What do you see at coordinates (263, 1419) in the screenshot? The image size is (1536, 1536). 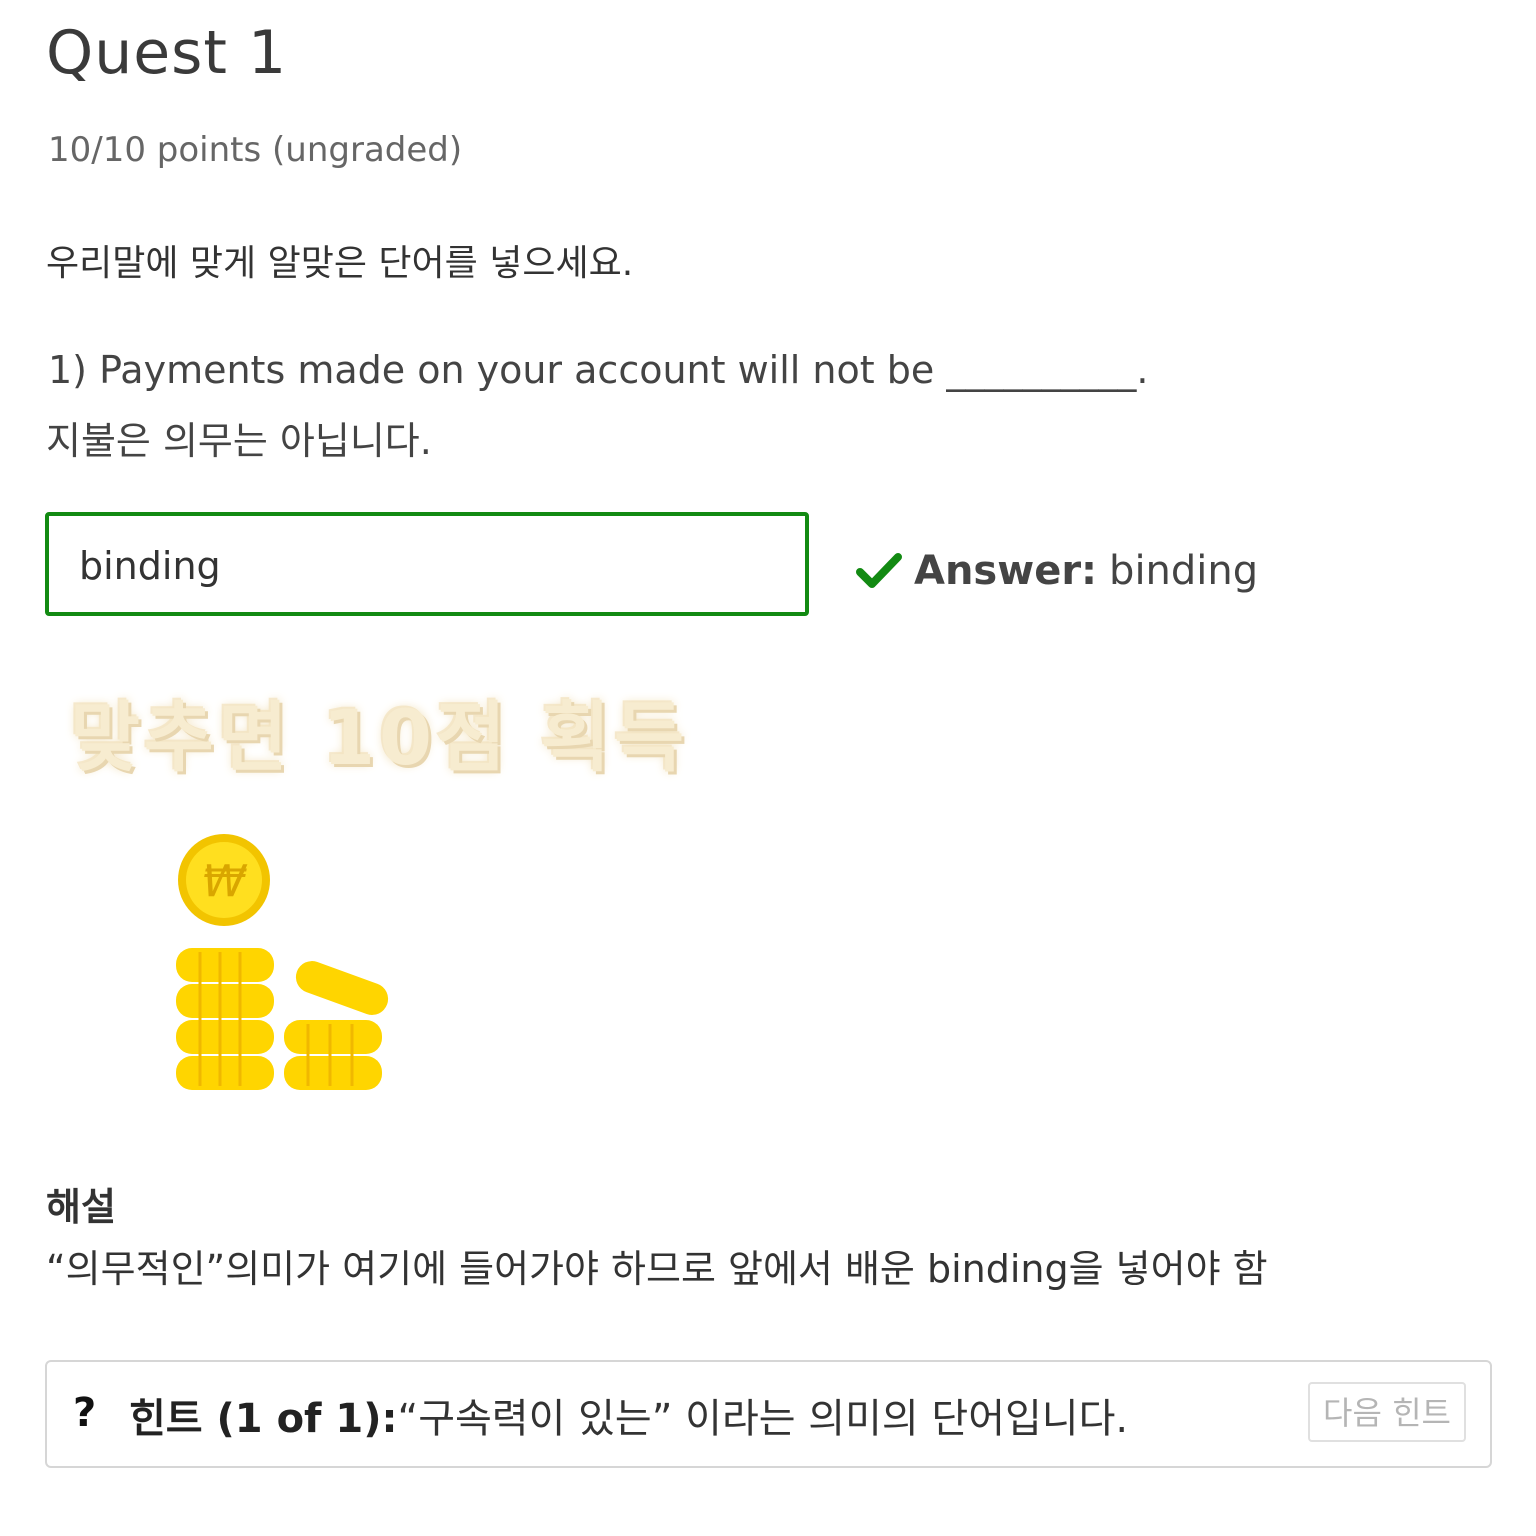 I see `hint-label: 힌트 (1 of 1):` at bounding box center [263, 1419].